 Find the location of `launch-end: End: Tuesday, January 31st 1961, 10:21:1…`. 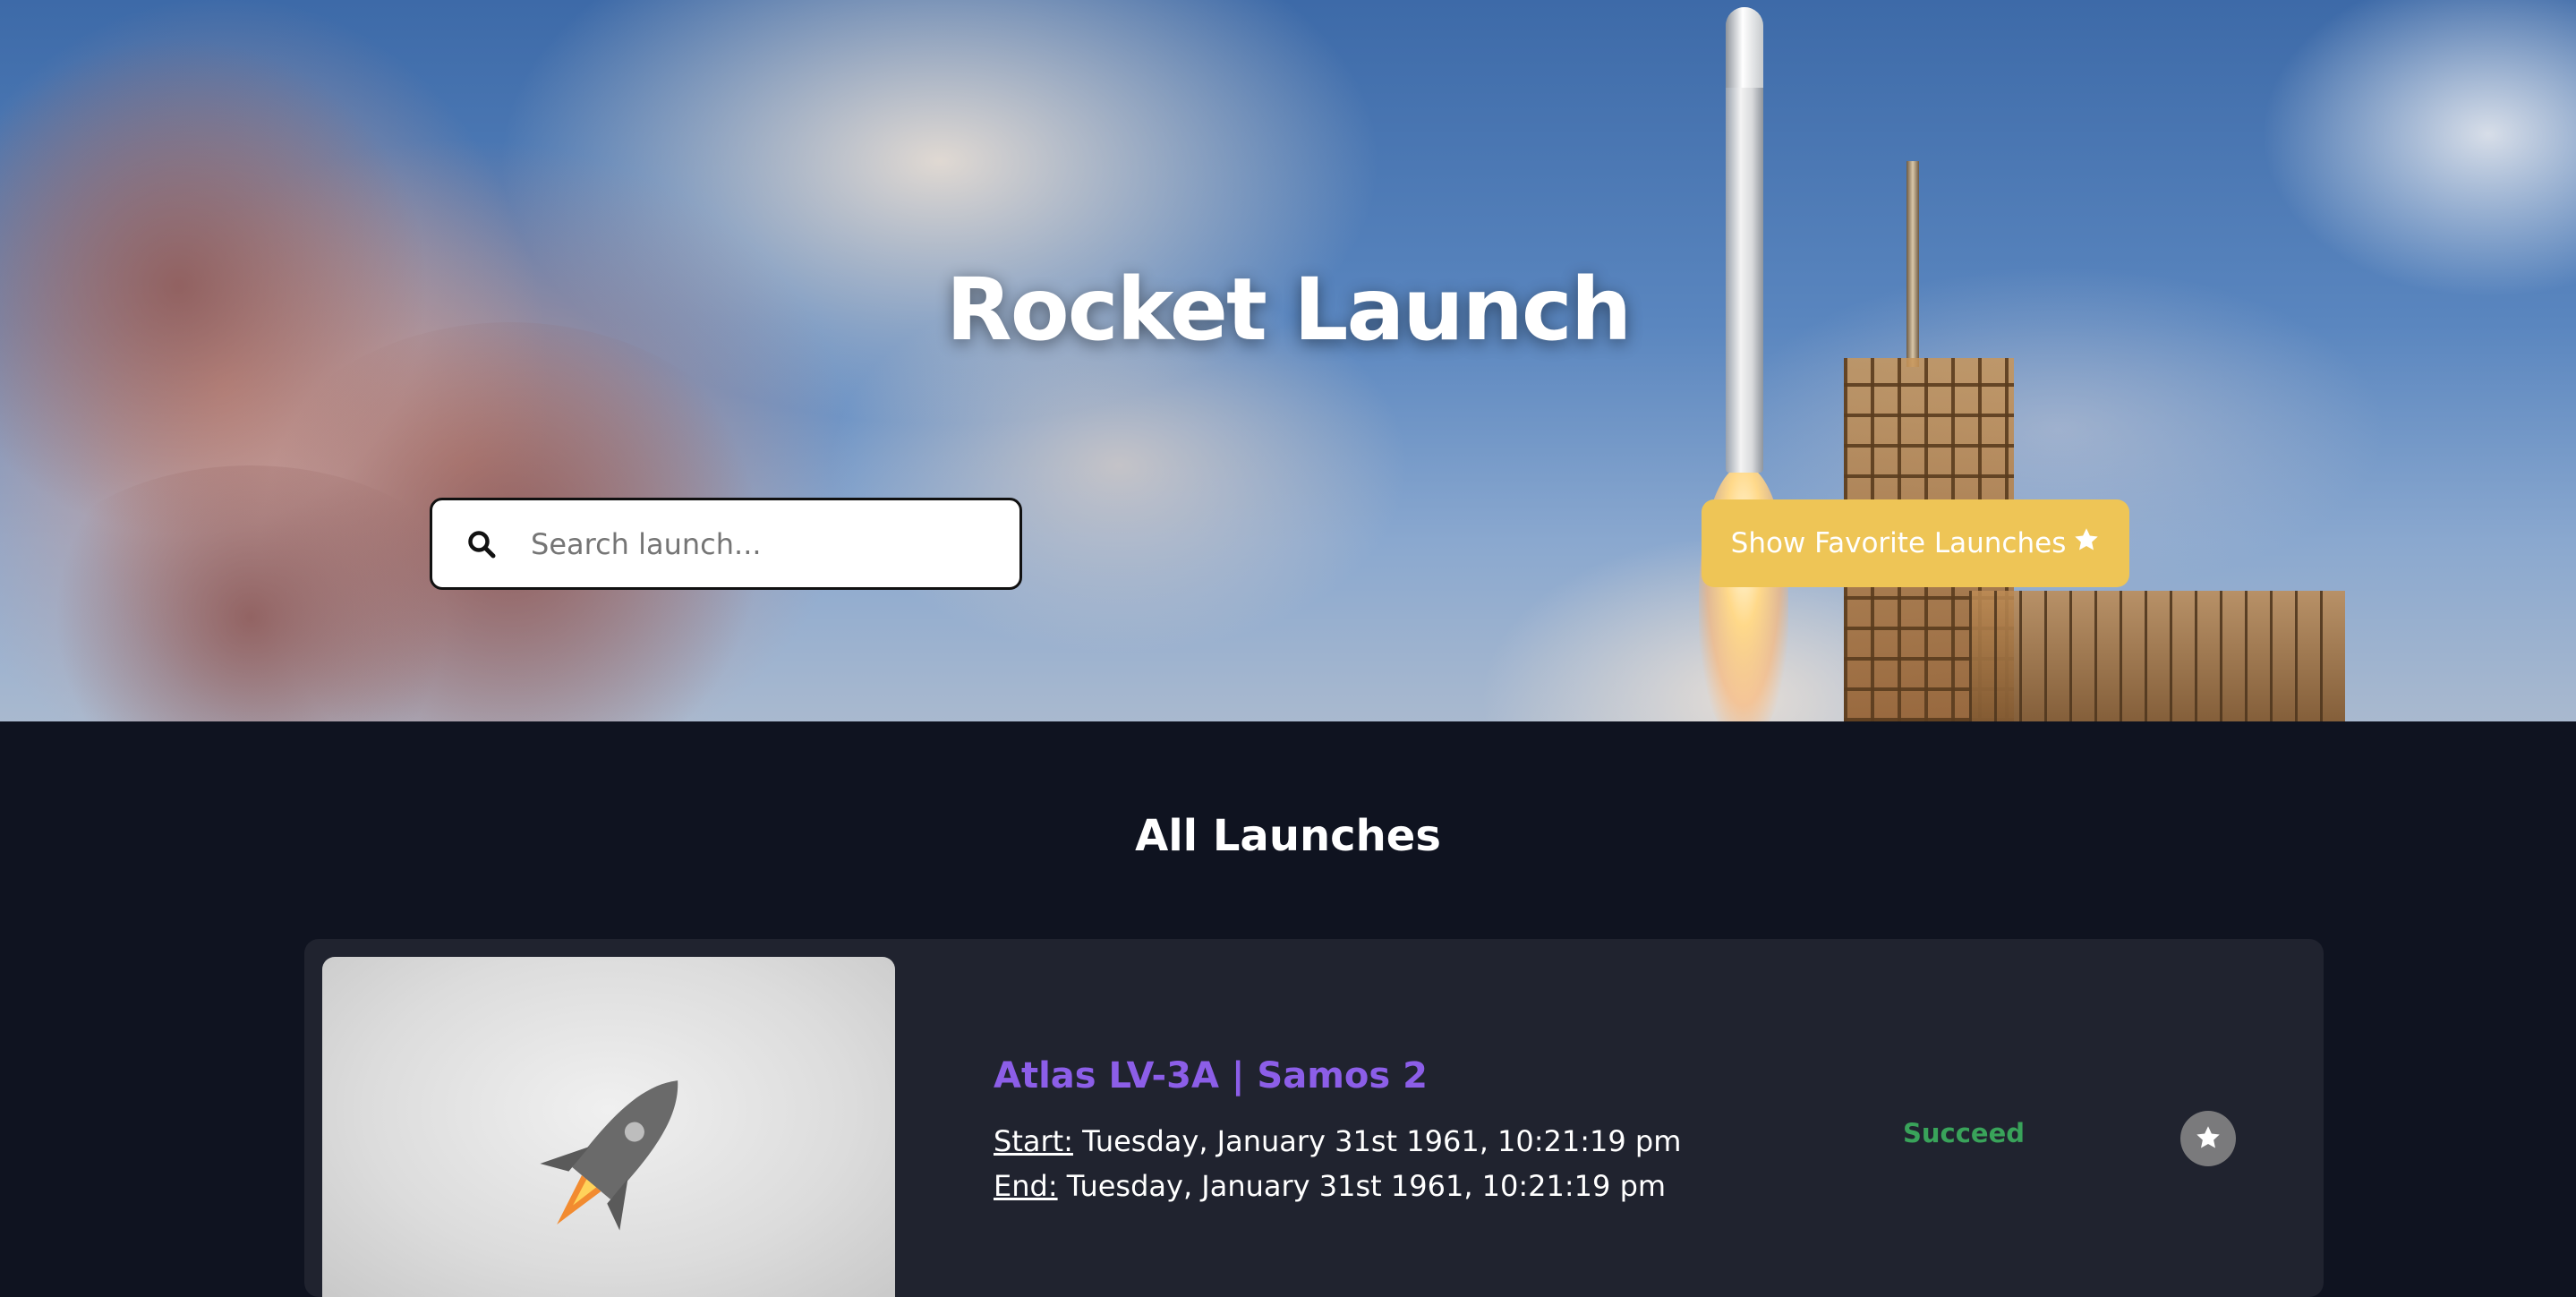

launch-end: End: Tuesday, January 31st 1961, 10:21:1… is located at coordinates (1330, 1186).